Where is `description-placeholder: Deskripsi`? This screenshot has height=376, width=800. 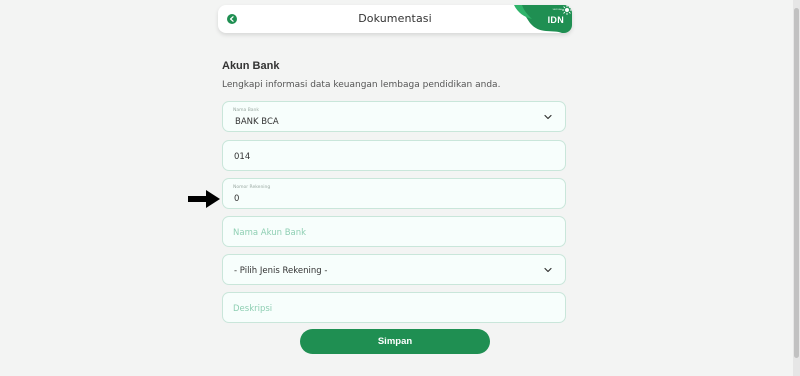 description-placeholder: Deskripsi is located at coordinates (253, 309).